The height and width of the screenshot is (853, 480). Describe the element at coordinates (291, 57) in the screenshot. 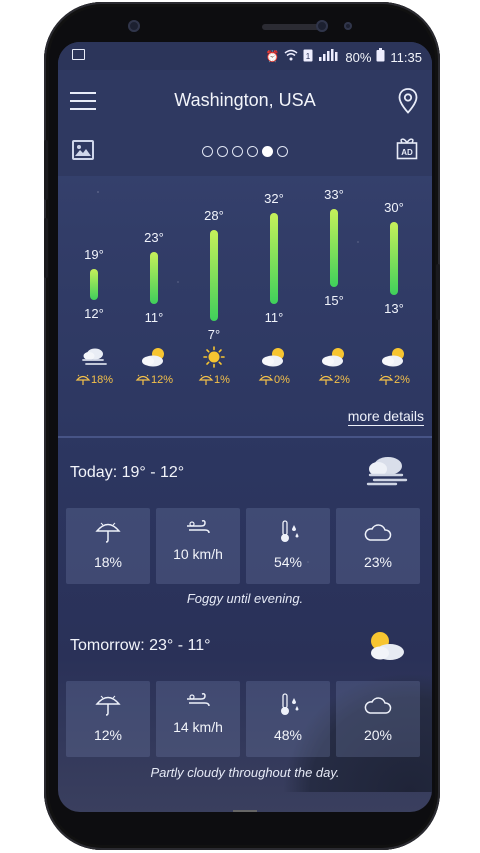

I see `wifi-icon` at that location.